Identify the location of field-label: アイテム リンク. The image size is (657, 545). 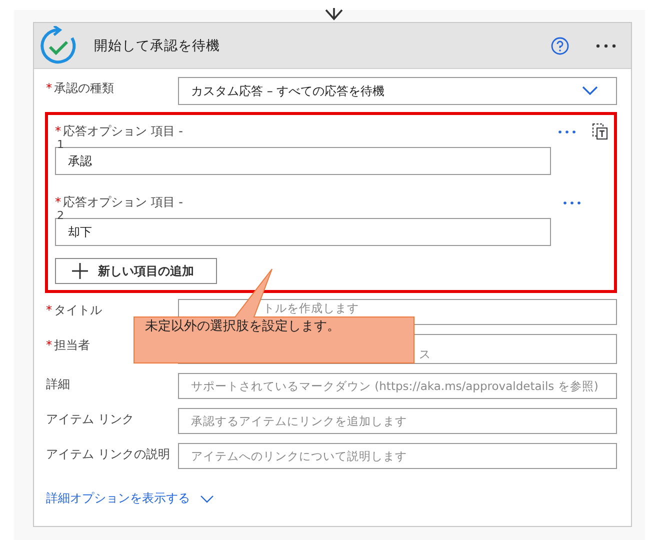
(90, 419).